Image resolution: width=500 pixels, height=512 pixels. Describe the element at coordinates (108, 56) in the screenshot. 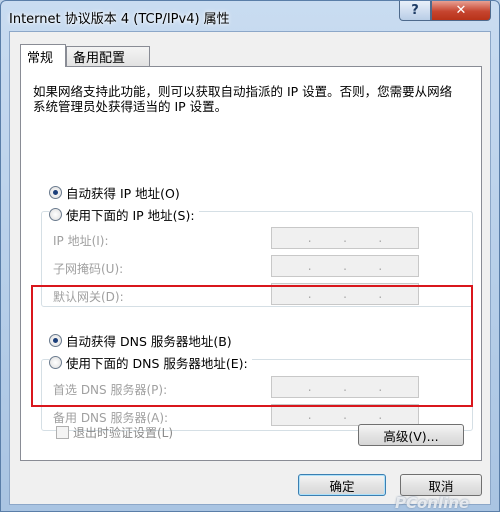

I see `tab-alternate-config: 备用配置` at that location.